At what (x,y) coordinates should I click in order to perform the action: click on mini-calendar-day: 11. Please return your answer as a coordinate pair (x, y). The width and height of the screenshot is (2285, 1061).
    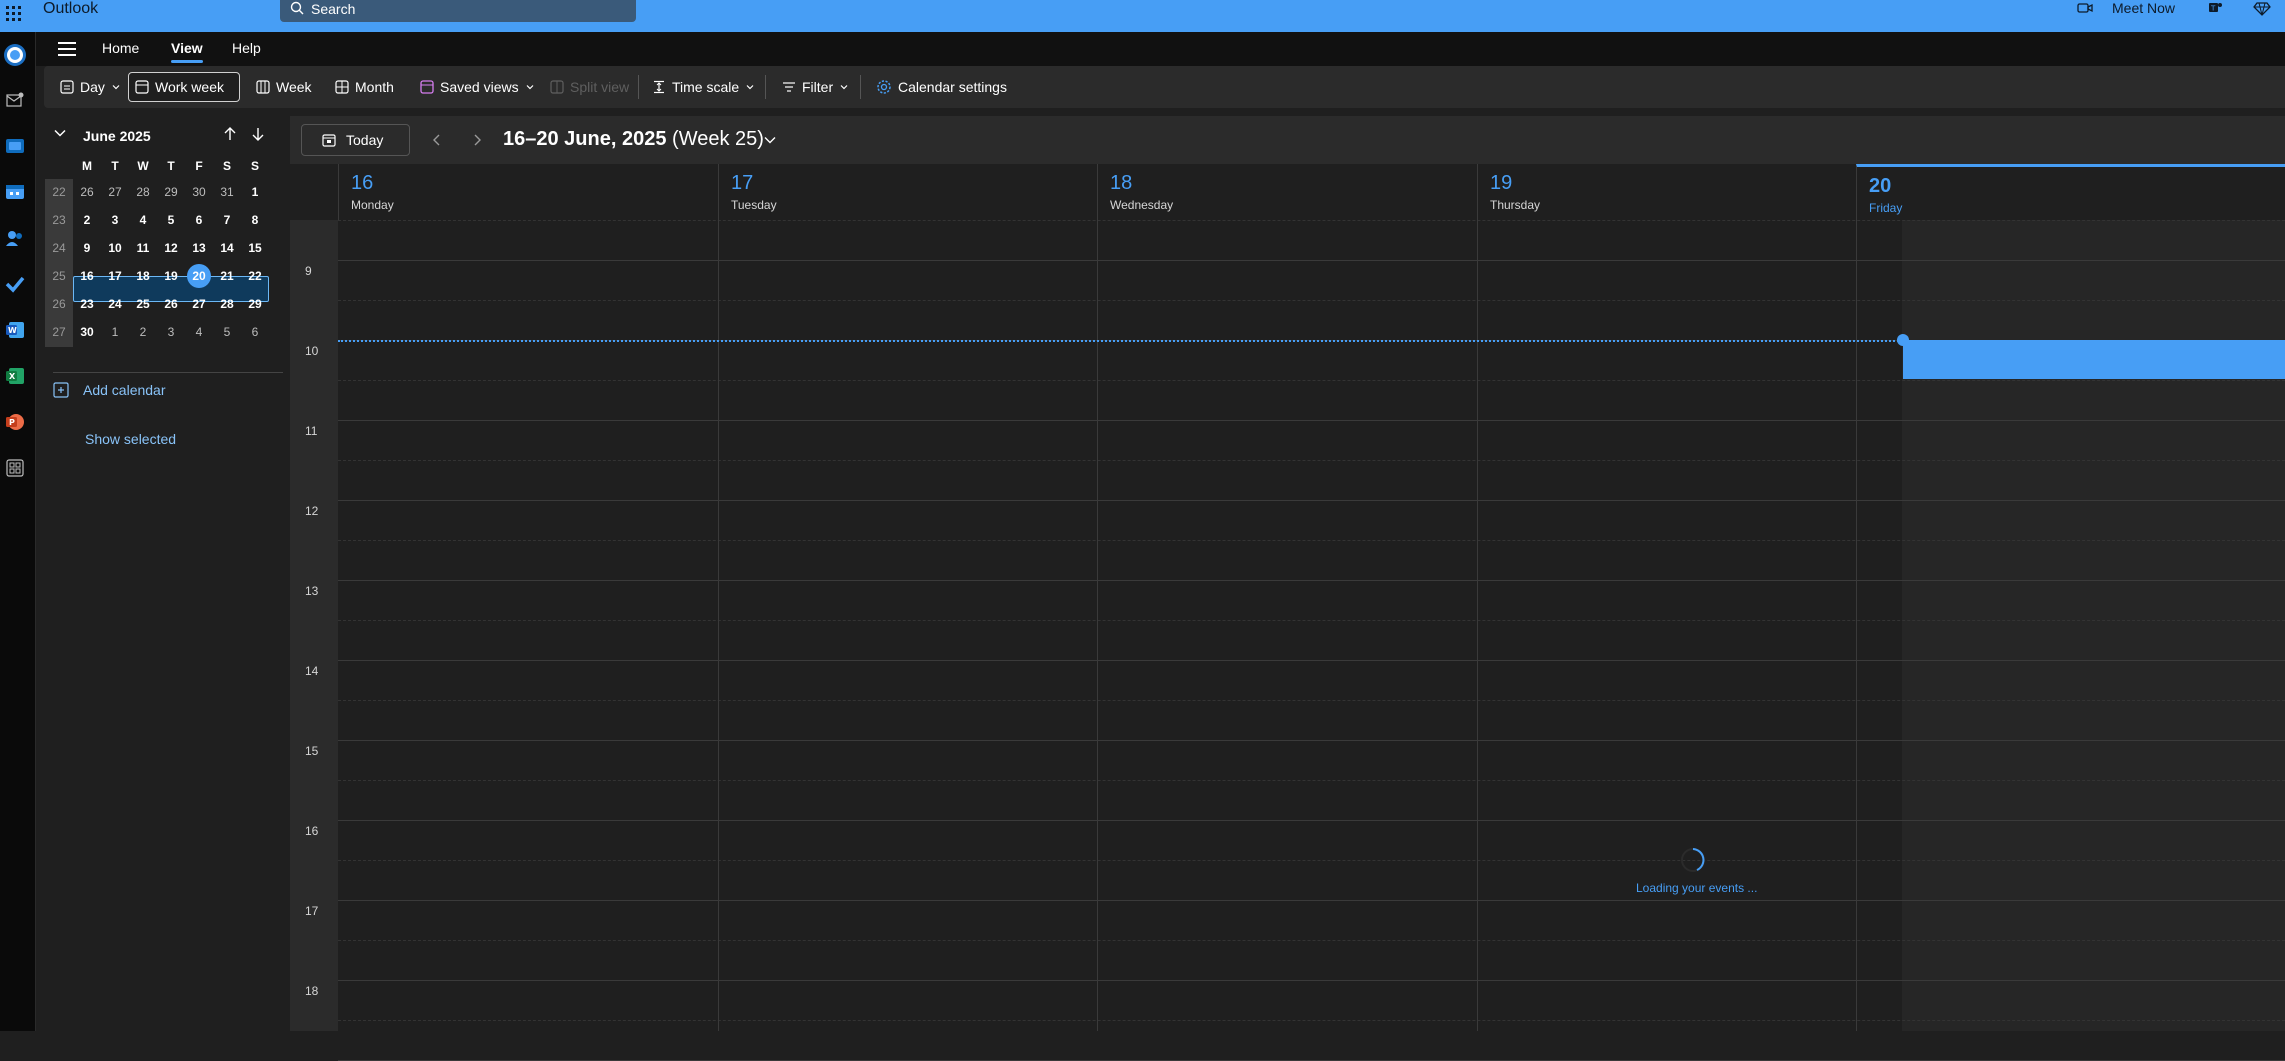
    Looking at the image, I should click on (143, 248).